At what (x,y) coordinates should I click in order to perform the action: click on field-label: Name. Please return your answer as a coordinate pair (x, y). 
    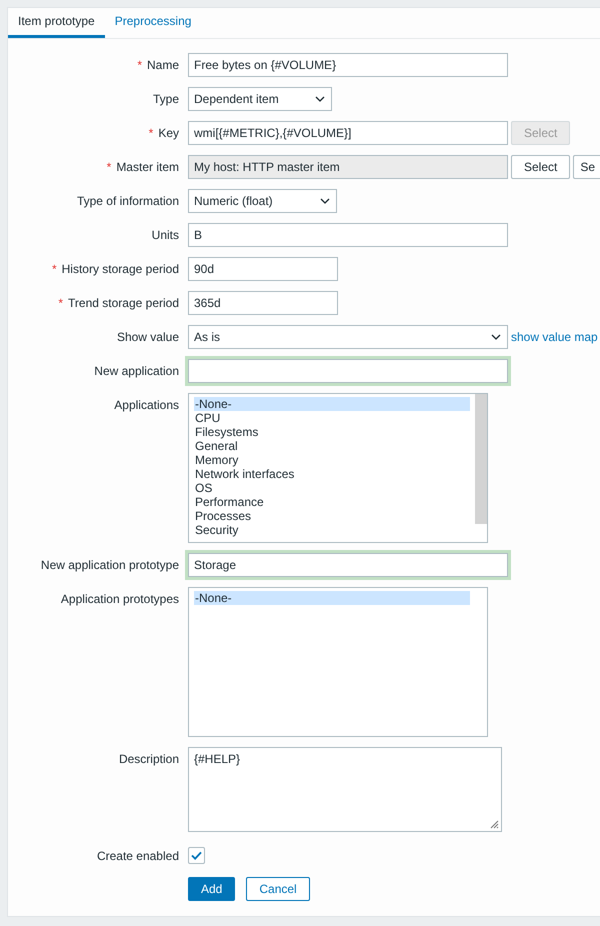
    Looking at the image, I should click on (162, 65).